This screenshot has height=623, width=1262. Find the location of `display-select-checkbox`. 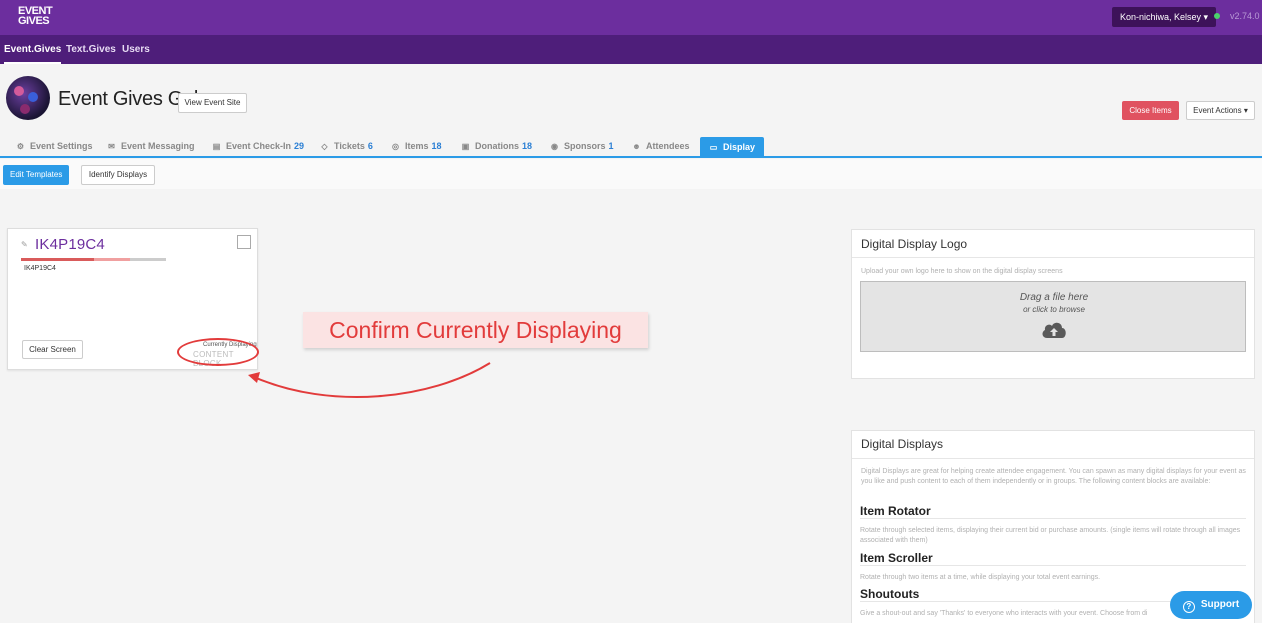

display-select-checkbox is located at coordinates (244, 242).